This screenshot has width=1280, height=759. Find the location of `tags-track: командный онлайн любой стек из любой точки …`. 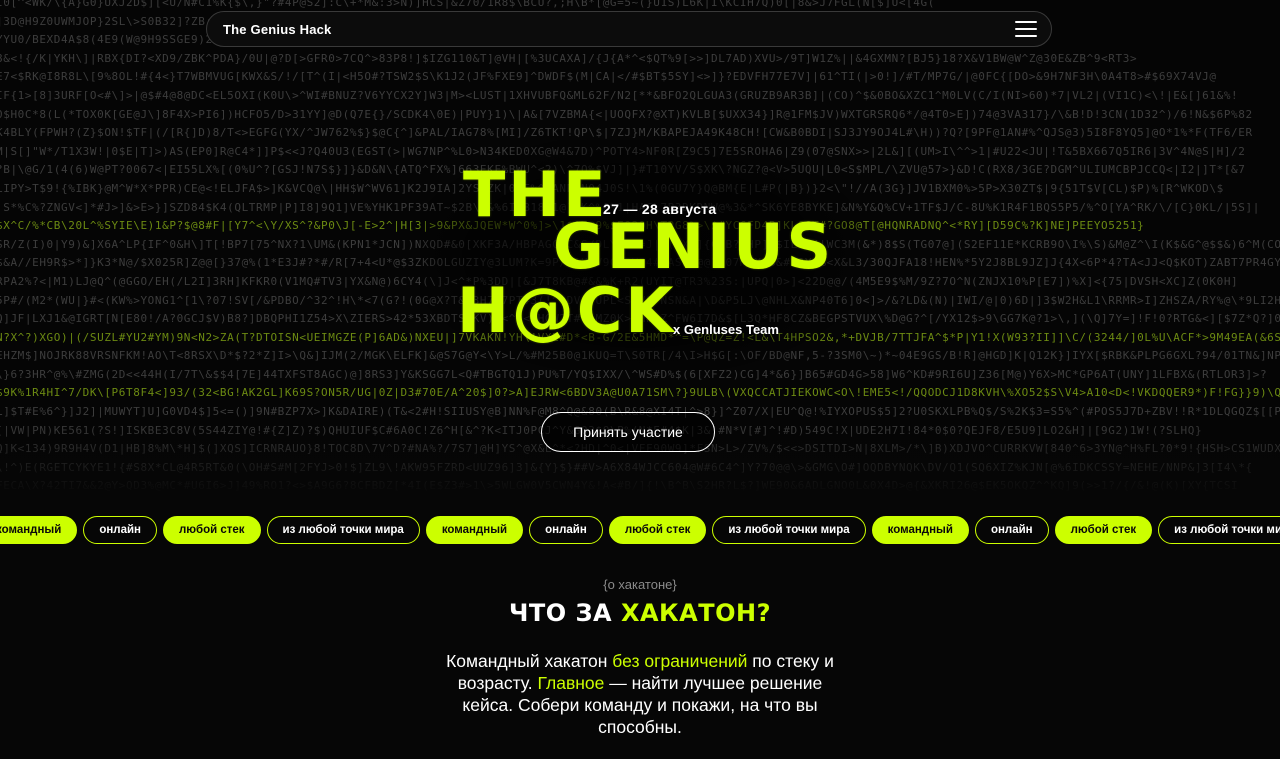

tags-track: командный онлайн любой стек из любой точки … is located at coordinates (640, 530).